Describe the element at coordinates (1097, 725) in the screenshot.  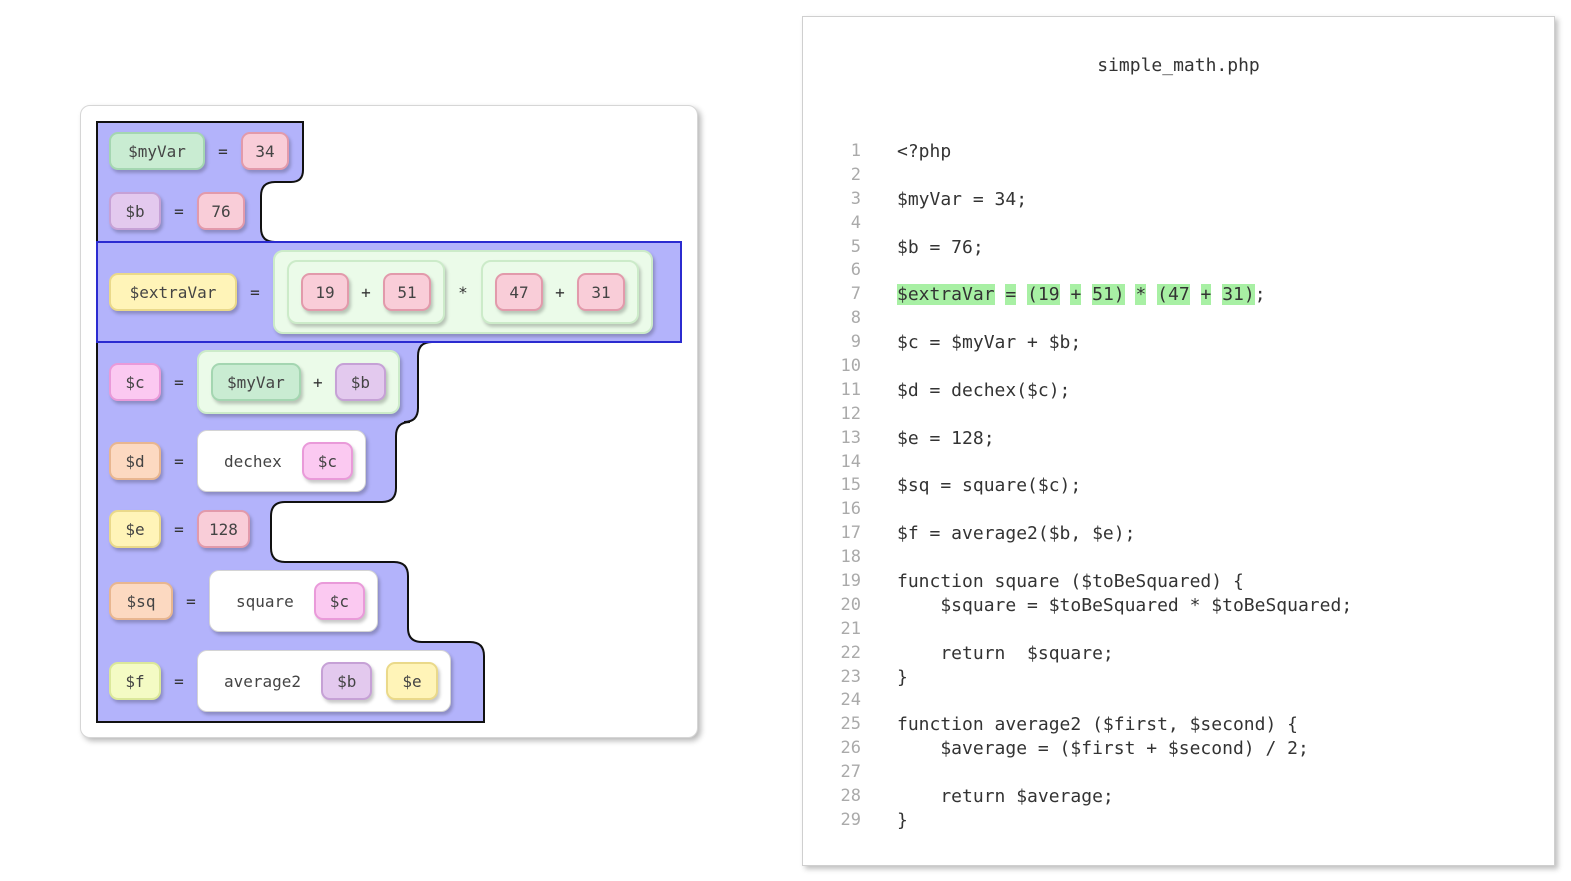
I see `code-text: function average2 ($first, $second) {` at that location.